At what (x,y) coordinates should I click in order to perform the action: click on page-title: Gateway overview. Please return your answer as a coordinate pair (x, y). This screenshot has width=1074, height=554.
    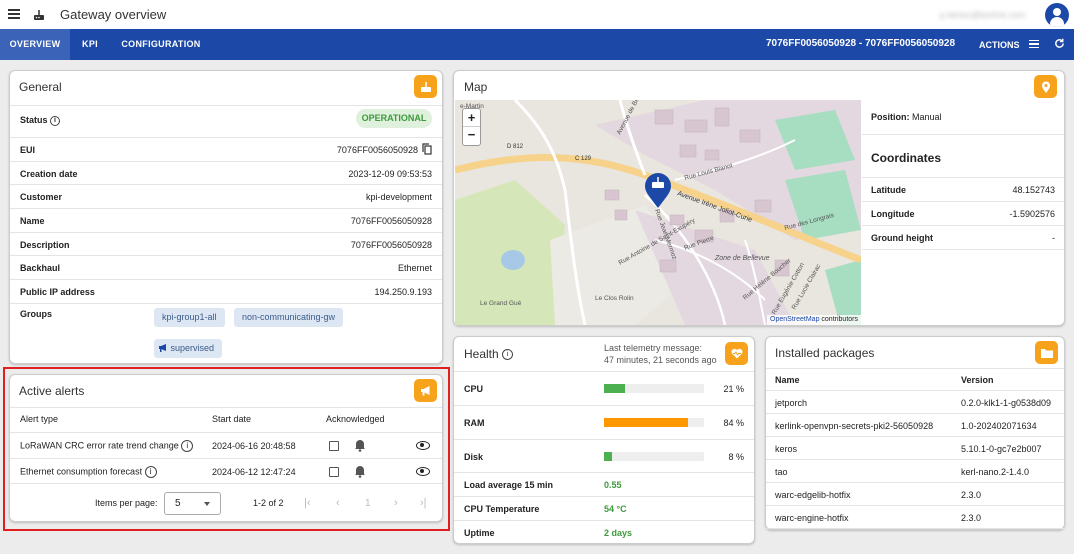
    Looking at the image, I should click on (113, 14).